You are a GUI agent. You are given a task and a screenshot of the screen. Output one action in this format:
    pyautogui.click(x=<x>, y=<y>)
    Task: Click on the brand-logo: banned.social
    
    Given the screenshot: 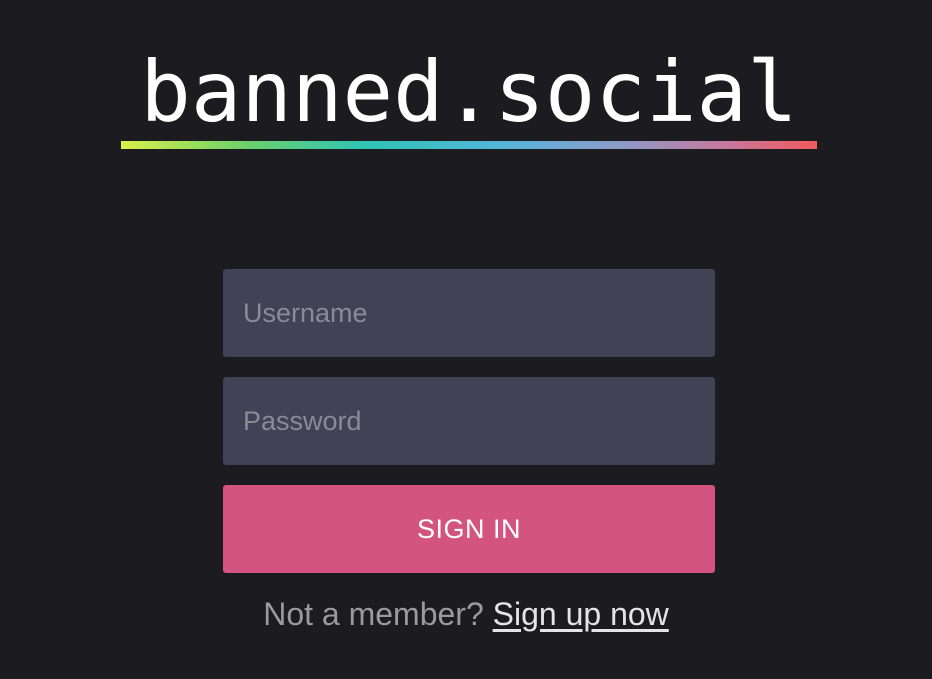 What is the action you would take?
    pyautogui.click(x=469, y=96)
    